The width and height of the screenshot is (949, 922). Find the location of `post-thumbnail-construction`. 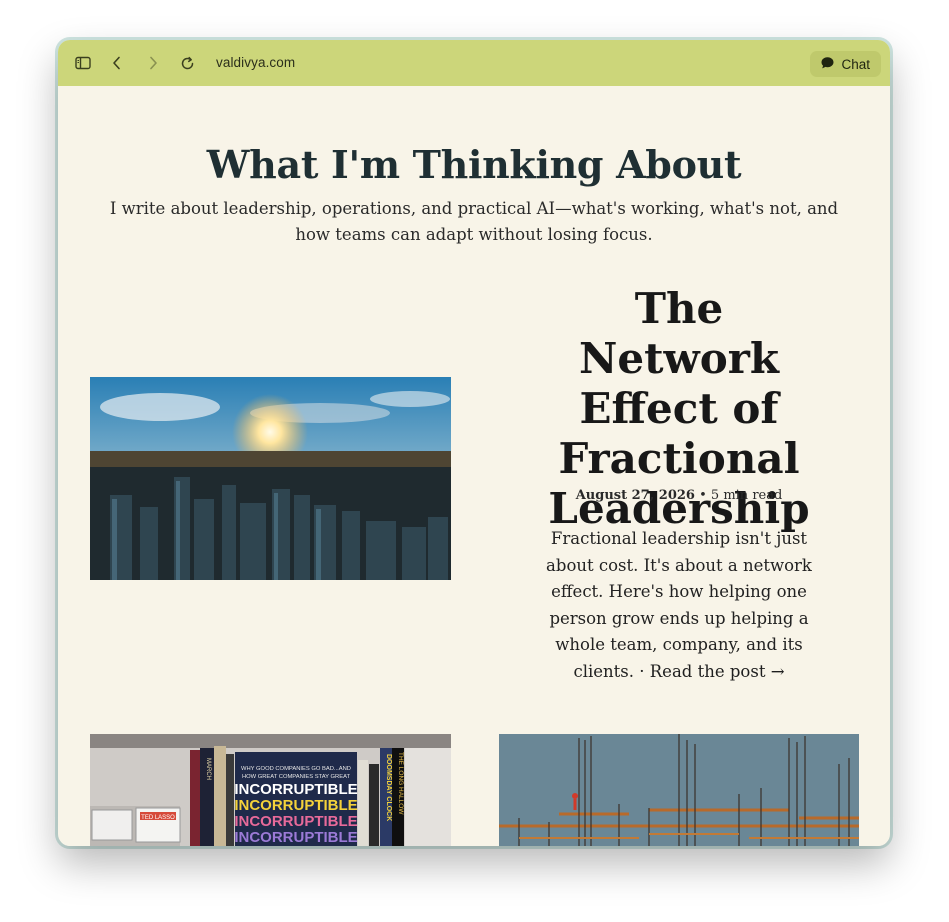

post-thumbnail-construction is located at coordinates (679, 790).